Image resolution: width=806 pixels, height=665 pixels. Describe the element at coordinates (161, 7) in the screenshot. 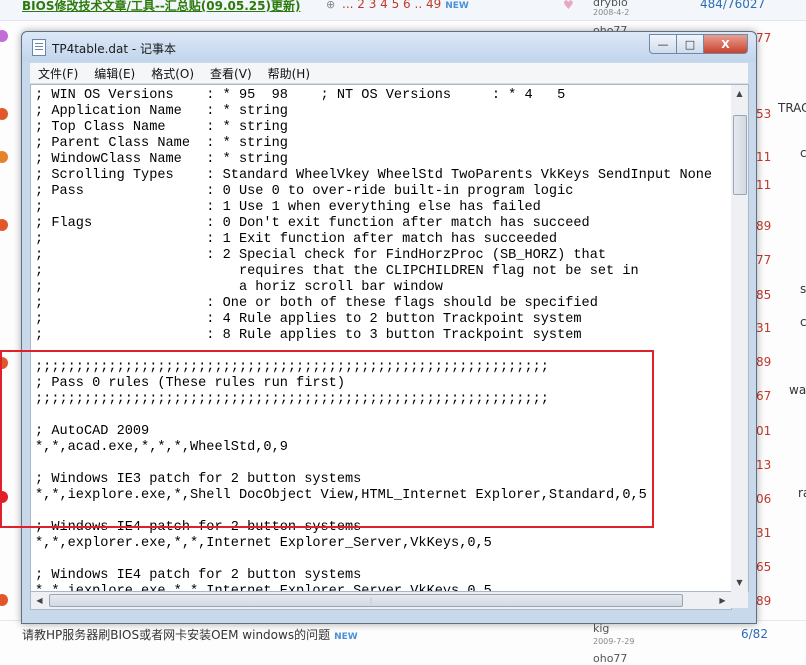

I see `topic-title-link: BIOS修改技术文章/工具--汇总贴(09.05.25)更新)` at that location.